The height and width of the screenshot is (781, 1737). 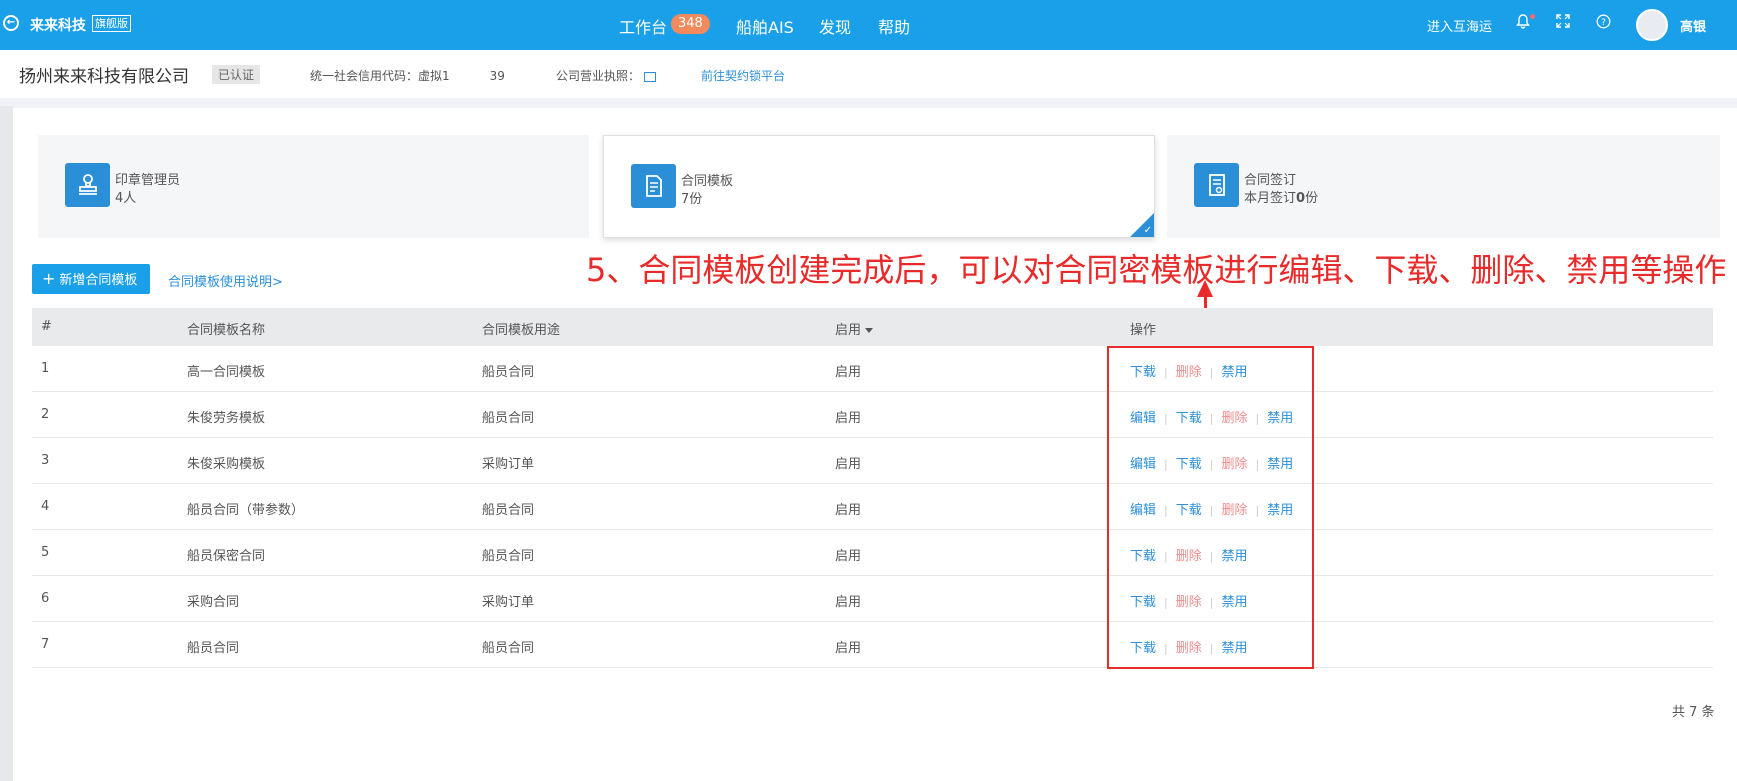 What do you see at coordinates (45, 414) in the screenshot?
I see `row-index: 2` at bounding box center [45, 414].